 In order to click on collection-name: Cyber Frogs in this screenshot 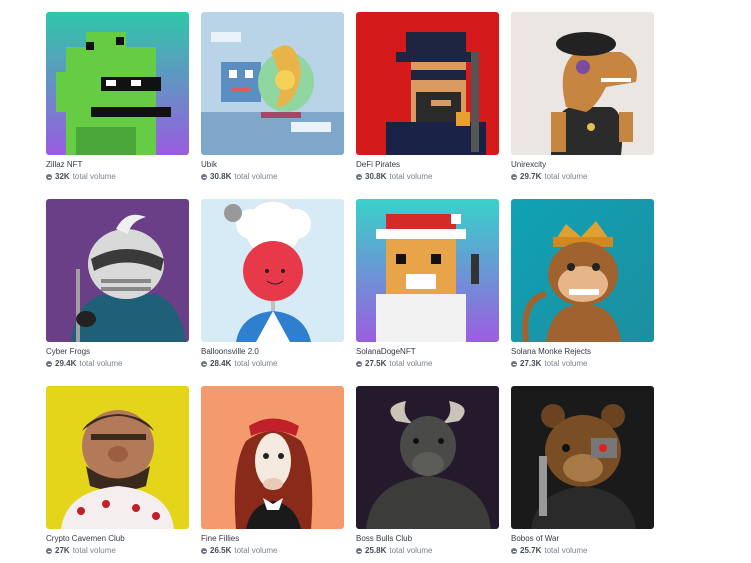, I will do `click(117, 352)`.